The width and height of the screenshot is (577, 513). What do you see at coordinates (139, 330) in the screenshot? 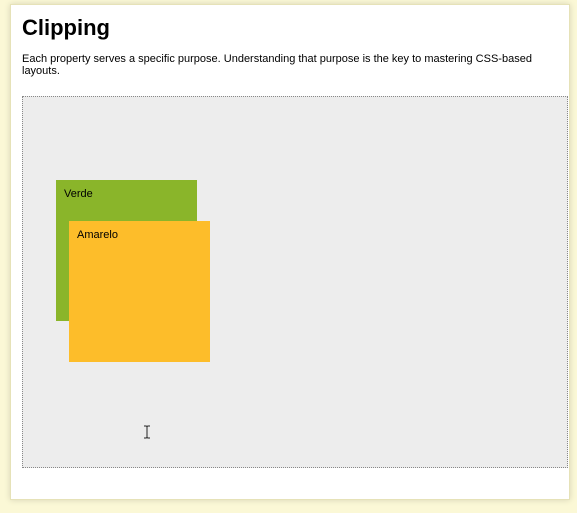
I see `yellow-box: Amarelo` at bounding box center [139, 330].